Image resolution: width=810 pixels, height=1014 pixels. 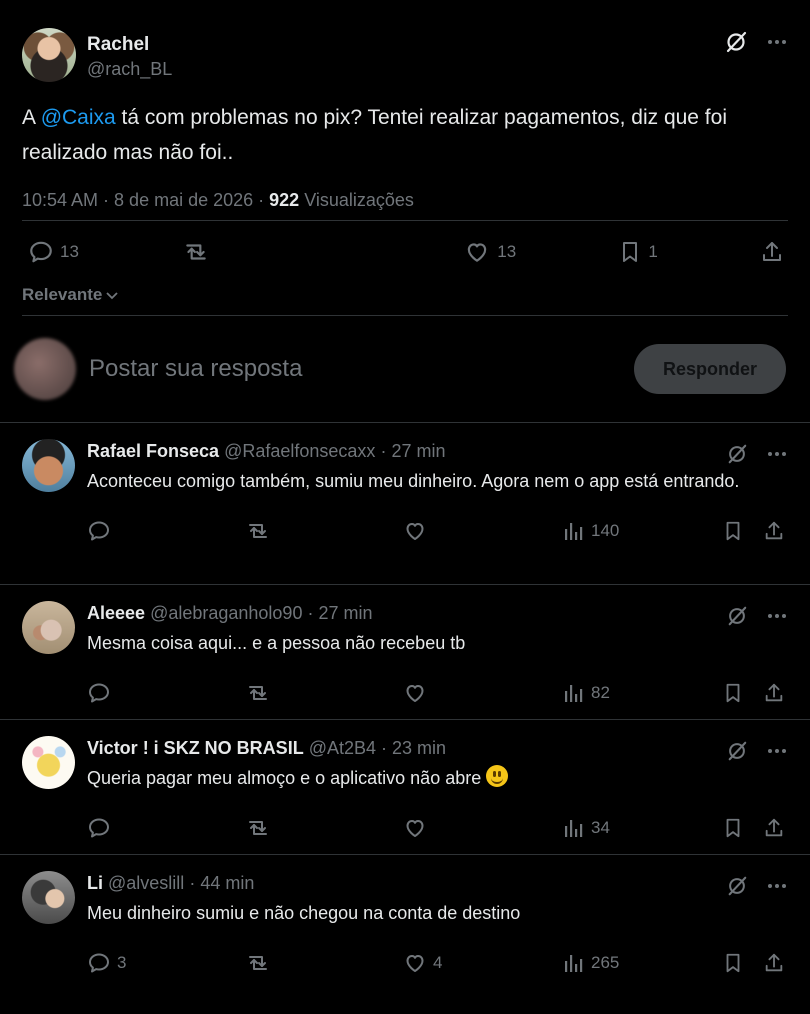 I want to click on views-button: 140, so click(x=591, y=531).